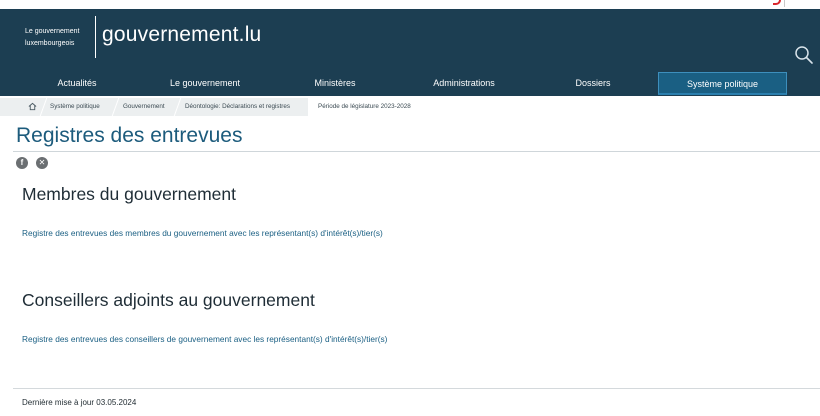 This screenshot has width=820, height=416. I want to click on nav-item-actualites: Actualités, so click(77, 83).